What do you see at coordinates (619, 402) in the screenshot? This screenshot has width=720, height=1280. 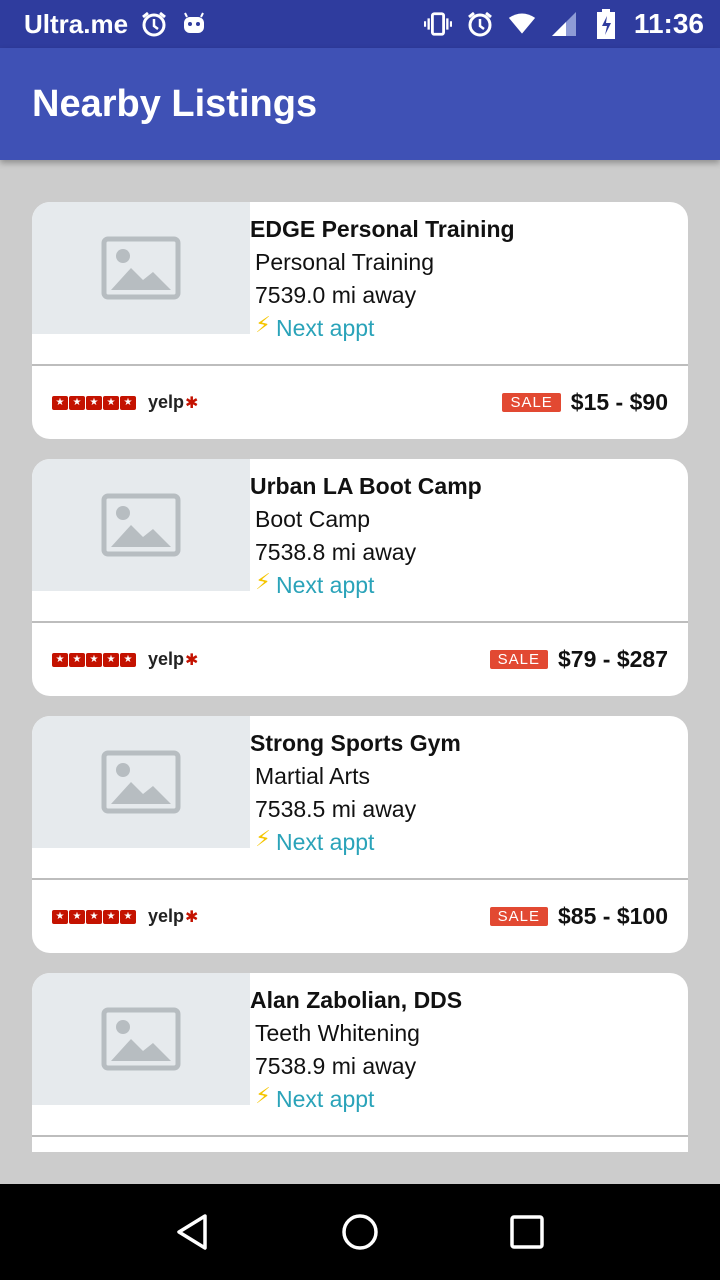 I see `price-range: $15 - $90` at bounding box center [619, 402].